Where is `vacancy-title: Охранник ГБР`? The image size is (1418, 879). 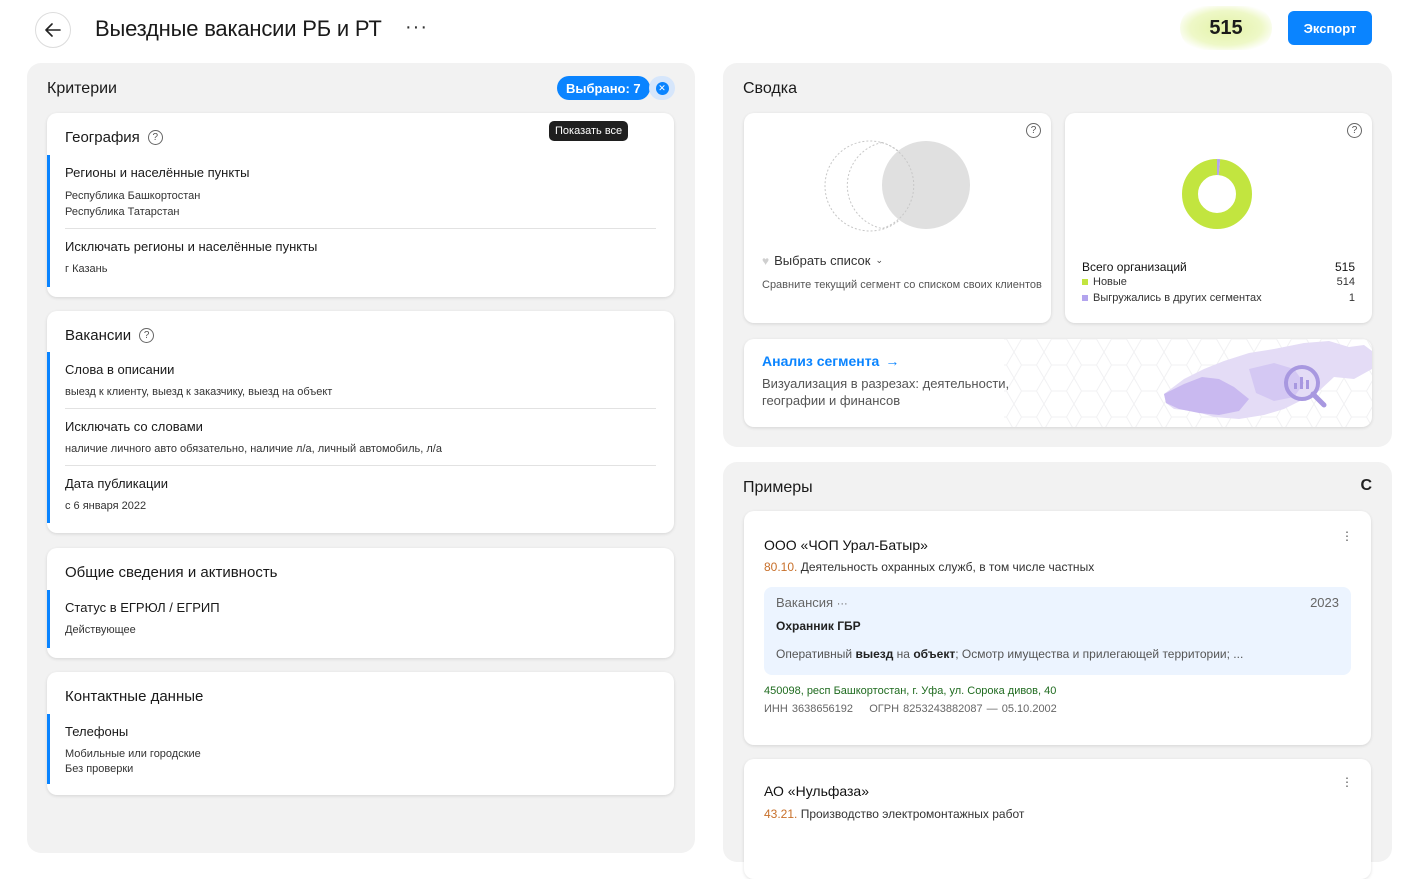
vacancy-title: Охранник ГБР is located at coordinates (818, 626).